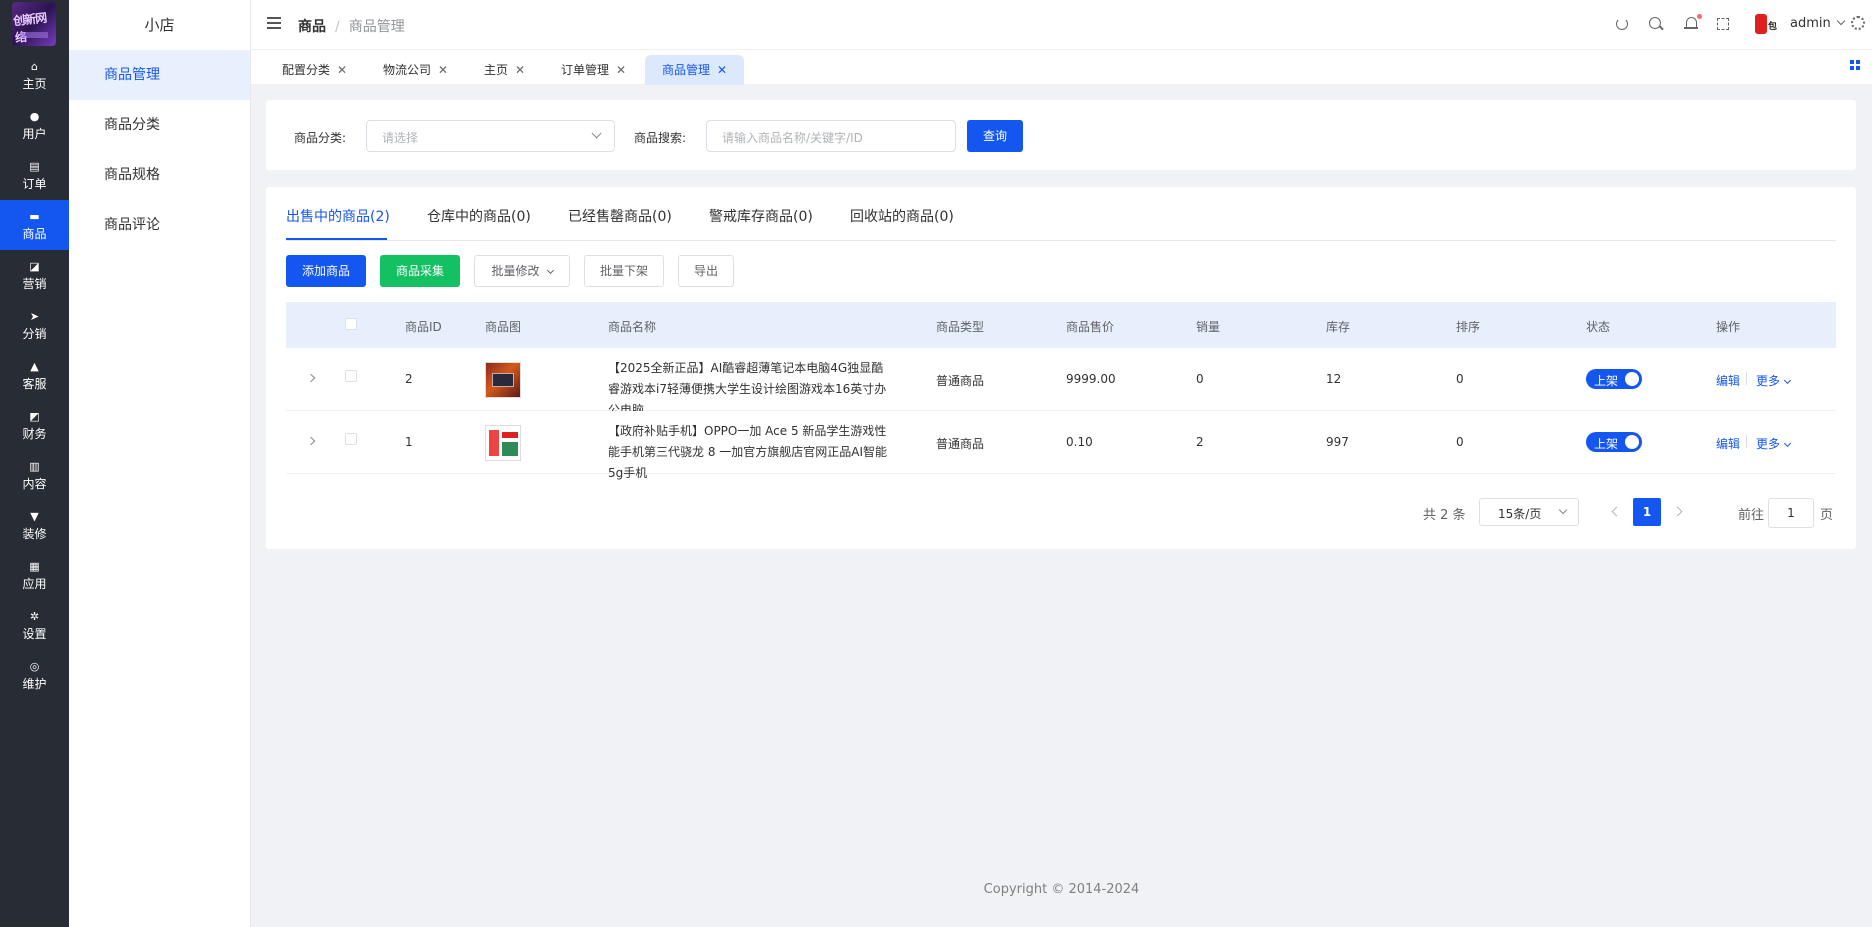  I want to click on prev-page-icon, so click(1616, 511).